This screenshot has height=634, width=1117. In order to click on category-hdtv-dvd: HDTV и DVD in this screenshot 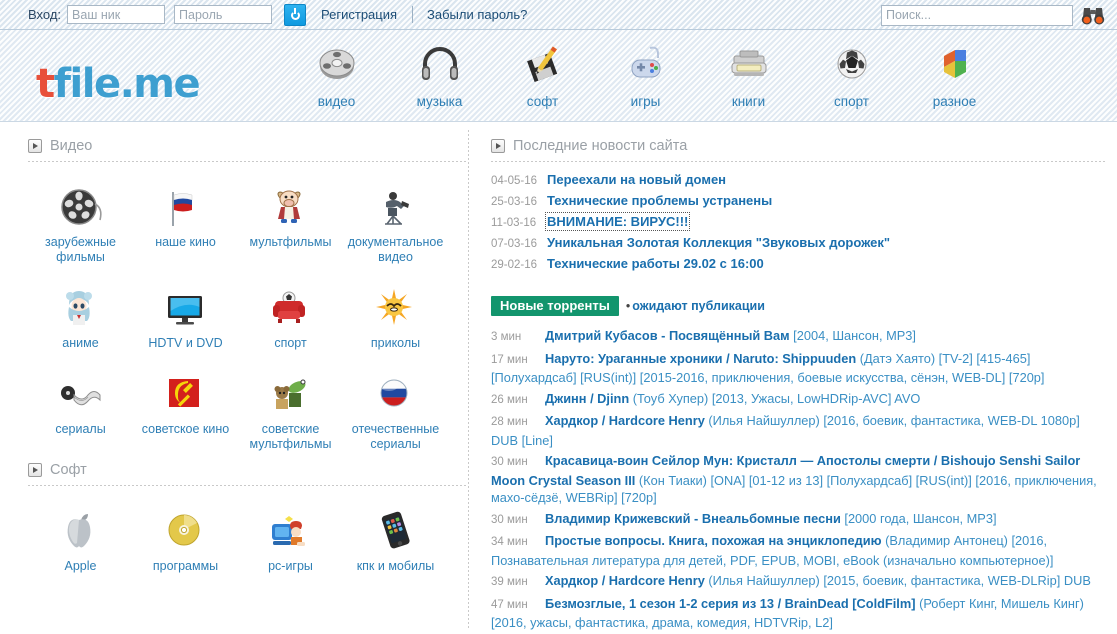, I will do `click(185, 315)`.